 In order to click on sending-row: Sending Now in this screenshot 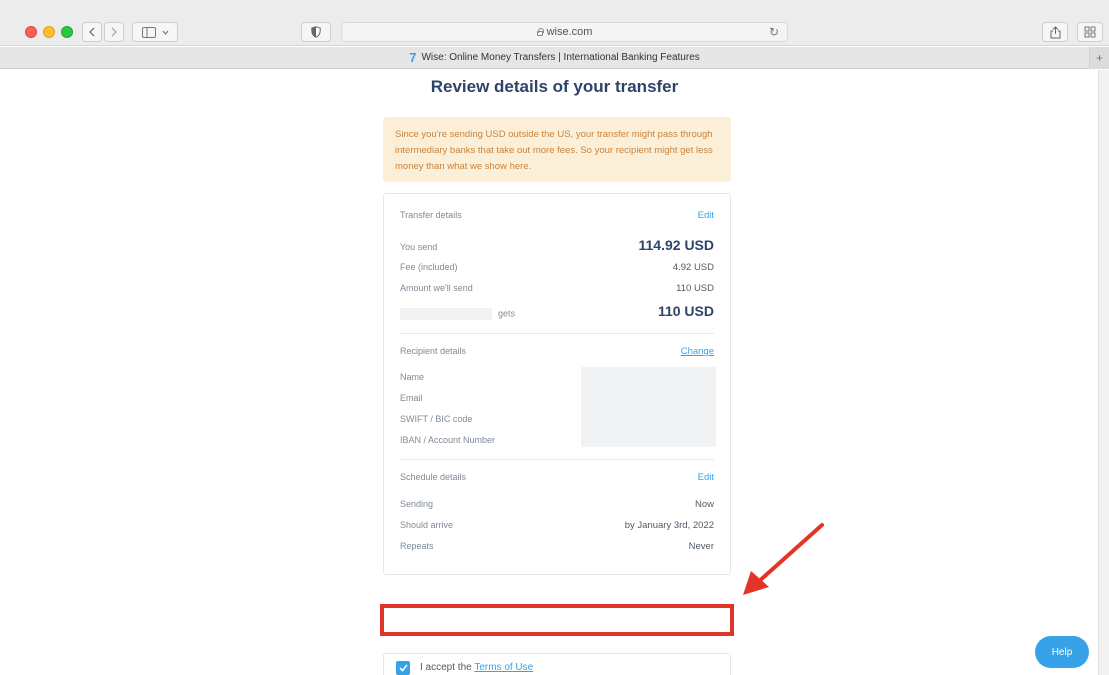, I will do `click(557, 504)`.